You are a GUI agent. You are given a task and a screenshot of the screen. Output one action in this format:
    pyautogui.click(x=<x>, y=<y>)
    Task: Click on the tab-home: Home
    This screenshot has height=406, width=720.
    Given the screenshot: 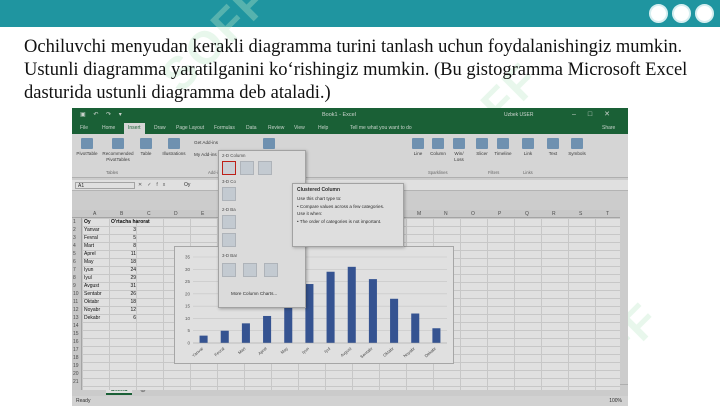 What is the action you would take?
    pyautogui.click(x=108, y=128)
    